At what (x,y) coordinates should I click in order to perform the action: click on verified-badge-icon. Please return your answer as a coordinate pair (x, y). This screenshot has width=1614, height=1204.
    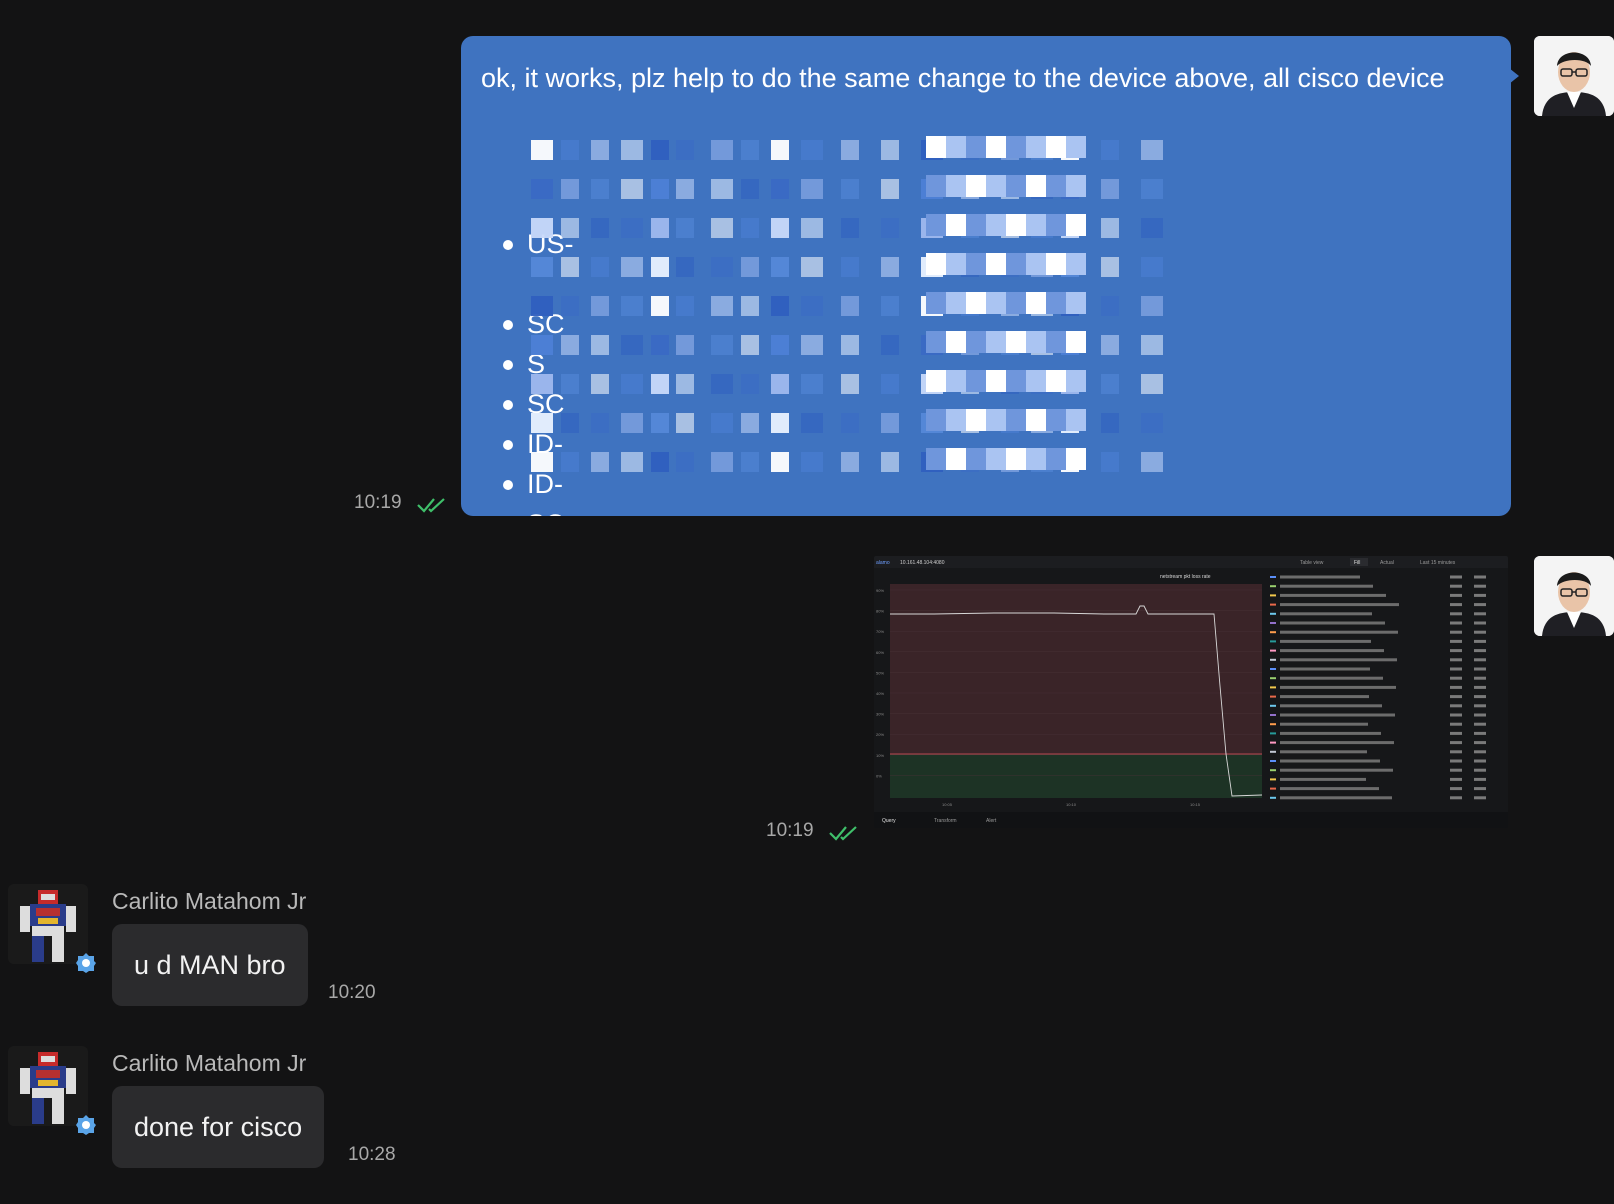
    Looking at the image, I should click on (86, 963).